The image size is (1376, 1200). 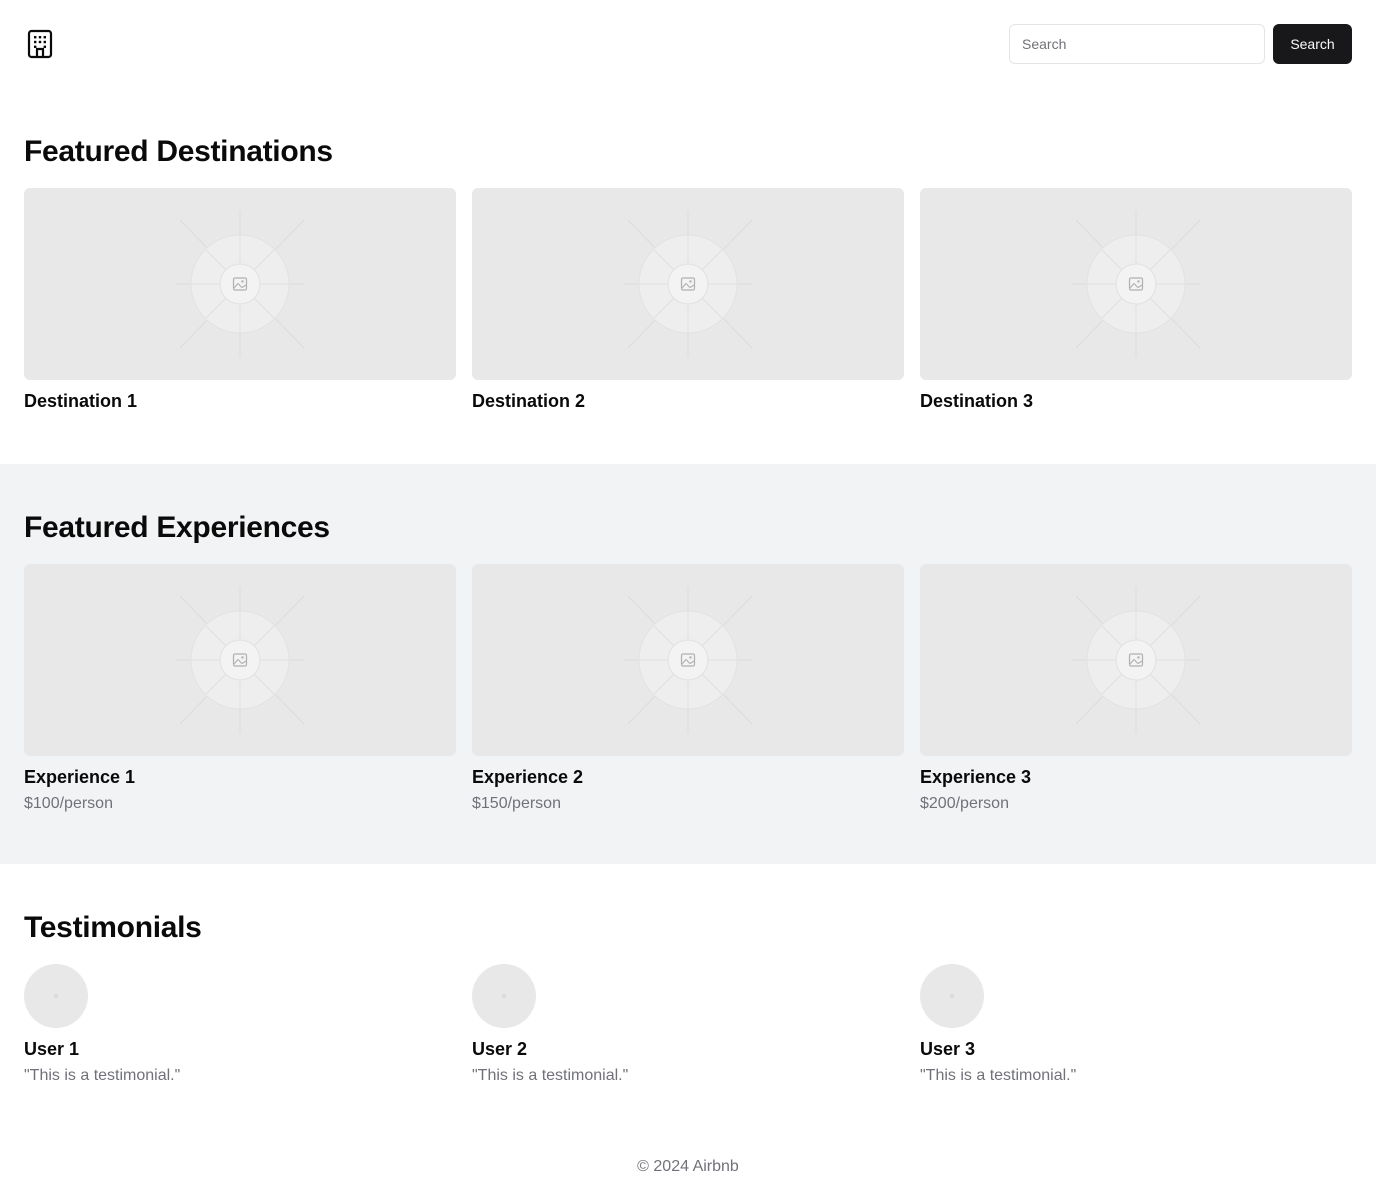 I want to click on experience-name: Experience 2, so click(x=528, y=777).